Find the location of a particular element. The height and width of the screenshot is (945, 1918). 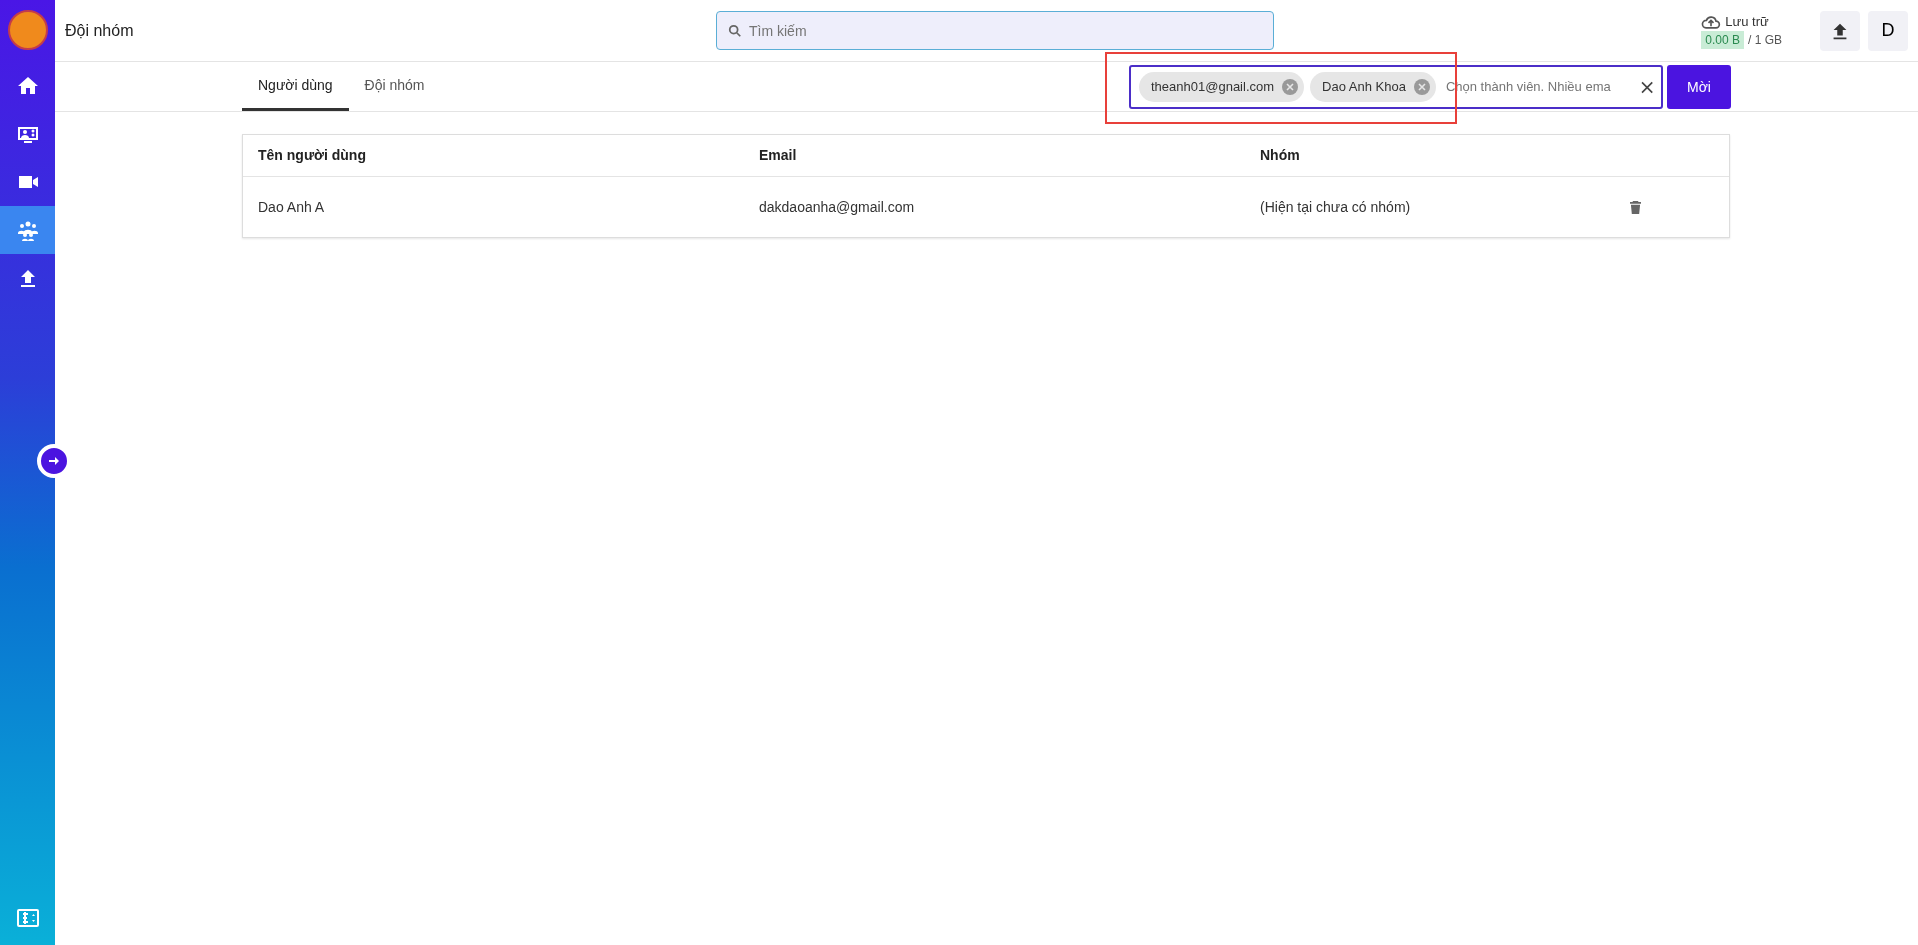

search-field: Tìm kiếm is located at coordinates (995, 30).